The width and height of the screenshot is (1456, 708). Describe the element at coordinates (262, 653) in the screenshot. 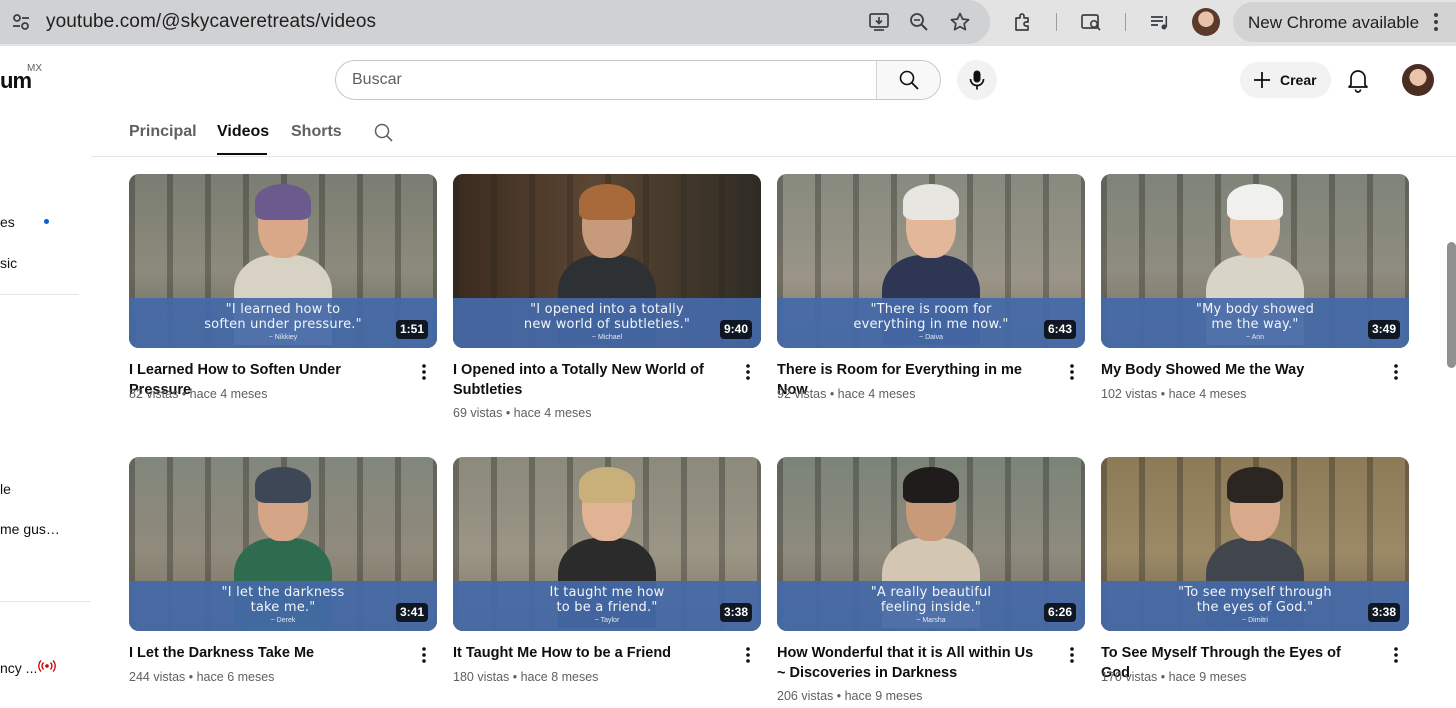

I see `video-title: I Let the Darkness Take Me` at that location.